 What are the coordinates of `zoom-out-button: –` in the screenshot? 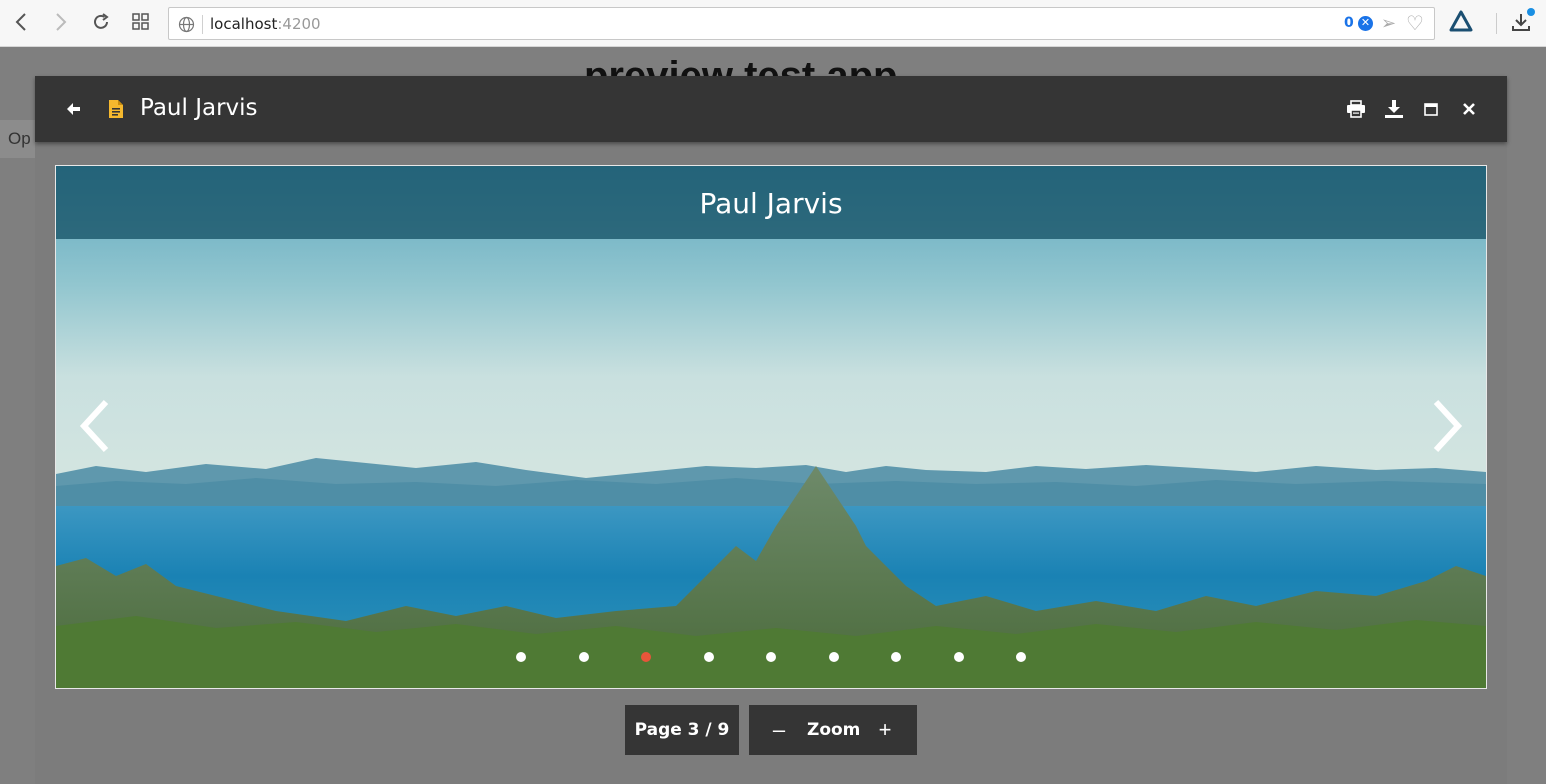 It's located at (779, 730).